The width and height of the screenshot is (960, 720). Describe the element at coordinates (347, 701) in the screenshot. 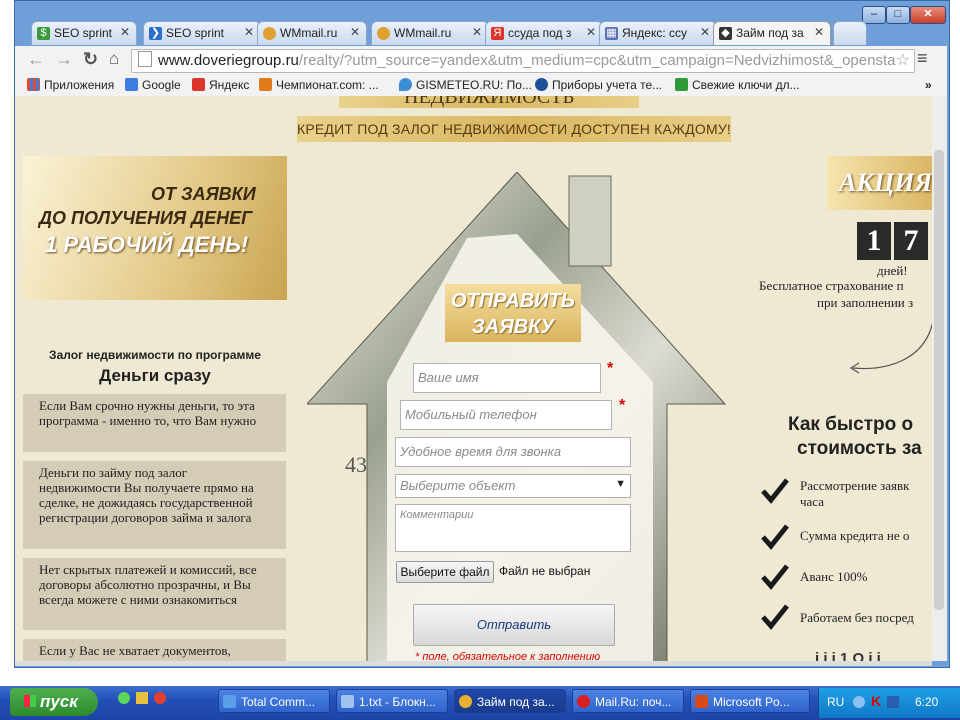

I see `notepad-icon` at that location.